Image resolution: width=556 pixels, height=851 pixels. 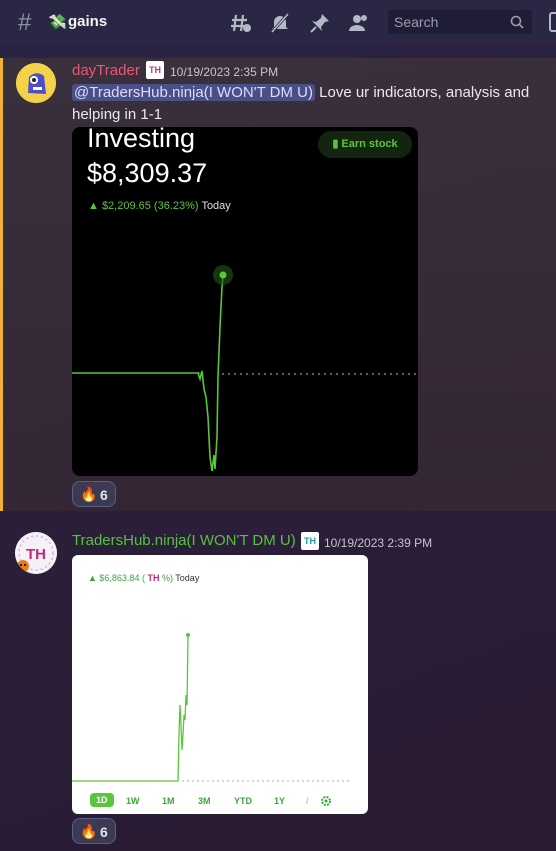 I want to click on channel-header: # 💸 gains Search, so click(x=278, y=22).